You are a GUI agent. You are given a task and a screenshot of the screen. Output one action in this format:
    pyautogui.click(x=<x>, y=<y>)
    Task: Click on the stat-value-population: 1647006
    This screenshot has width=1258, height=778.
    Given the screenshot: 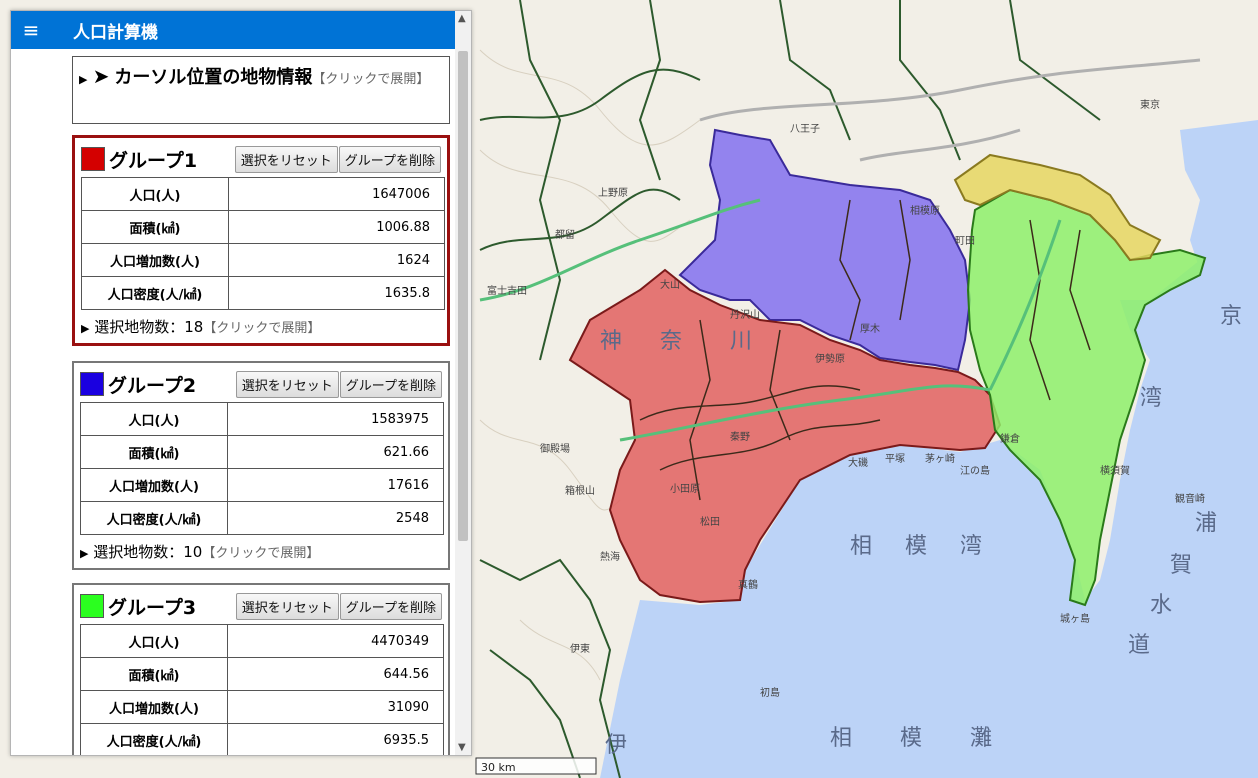 What is the action you would take?
    pyautogui.click(x=336, y=194)
    